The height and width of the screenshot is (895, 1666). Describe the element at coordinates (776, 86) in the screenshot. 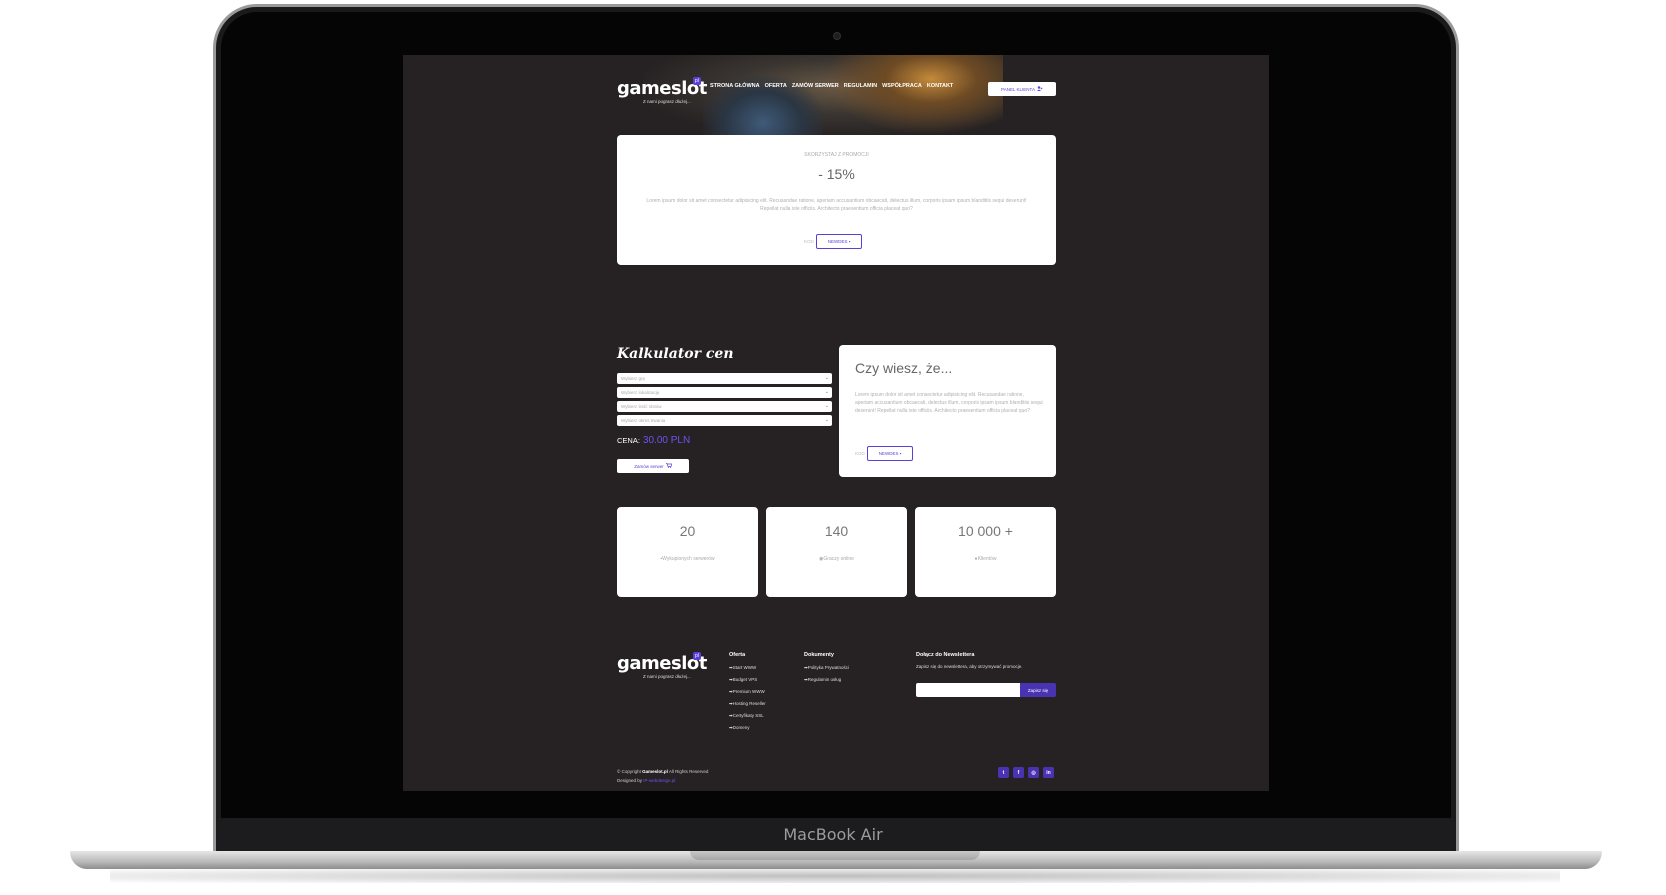

I see `nav-item-offer: OFERTA` at that location.